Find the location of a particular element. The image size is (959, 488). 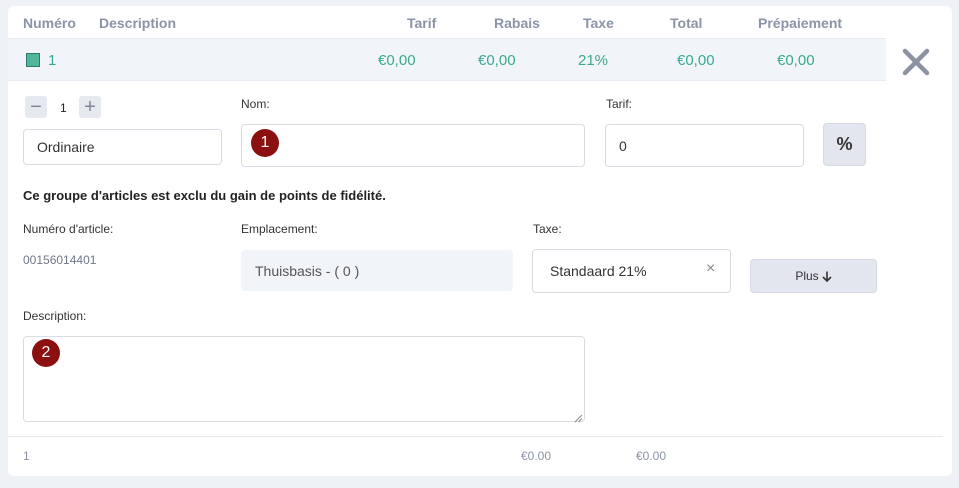

tax-select: Standaard 21% is located at coordinates (631, 271).